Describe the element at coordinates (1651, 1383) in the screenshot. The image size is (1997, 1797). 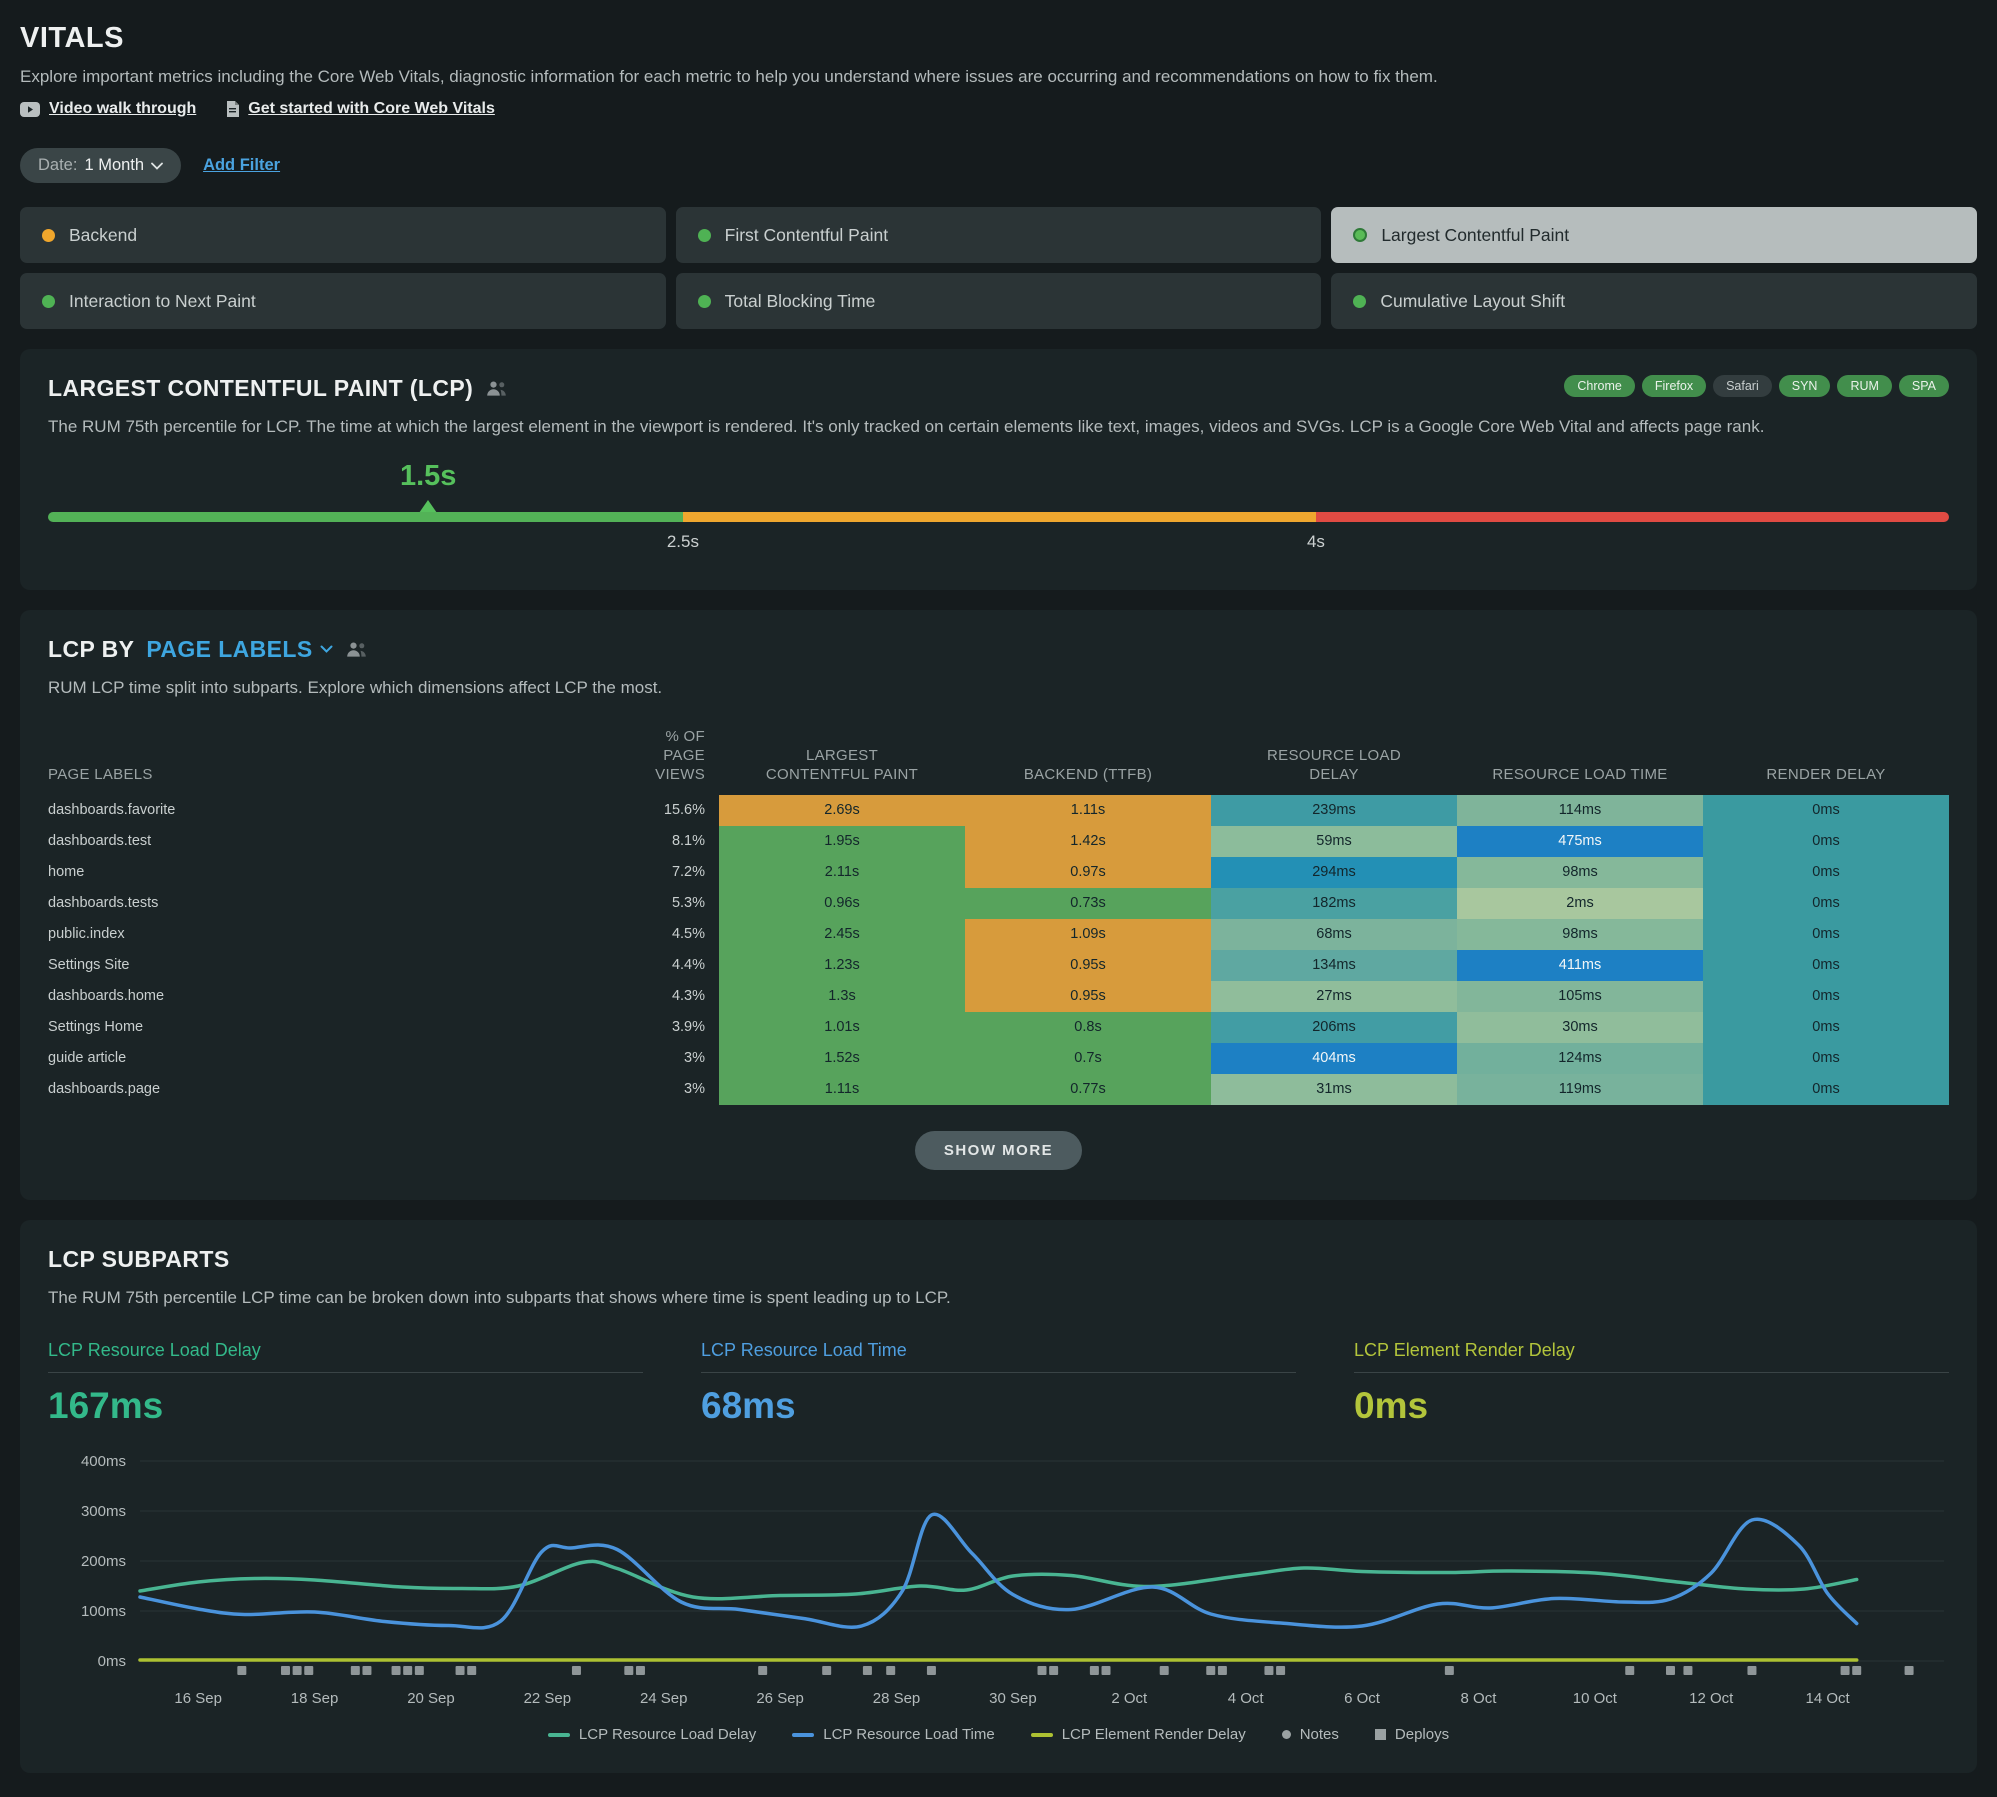
I see `subpart-metric-lcp-element-render-delay: LCP Element Render Delay 0ms` at that location.